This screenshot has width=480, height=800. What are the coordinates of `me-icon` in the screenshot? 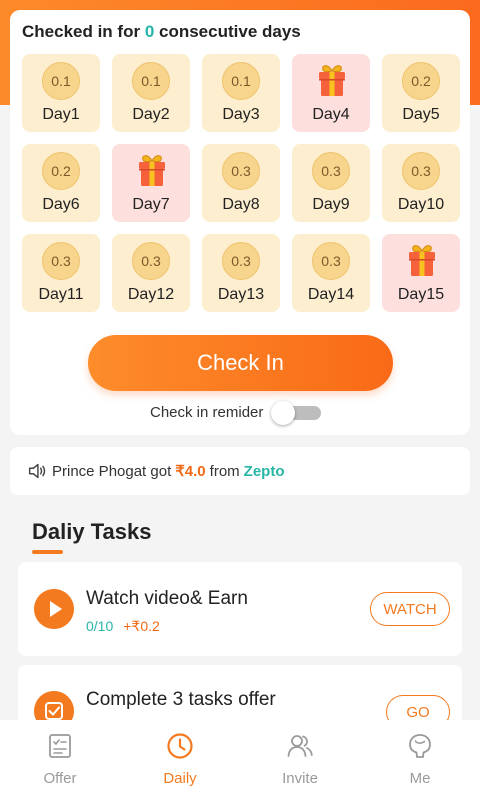 It's located at (420, 746).